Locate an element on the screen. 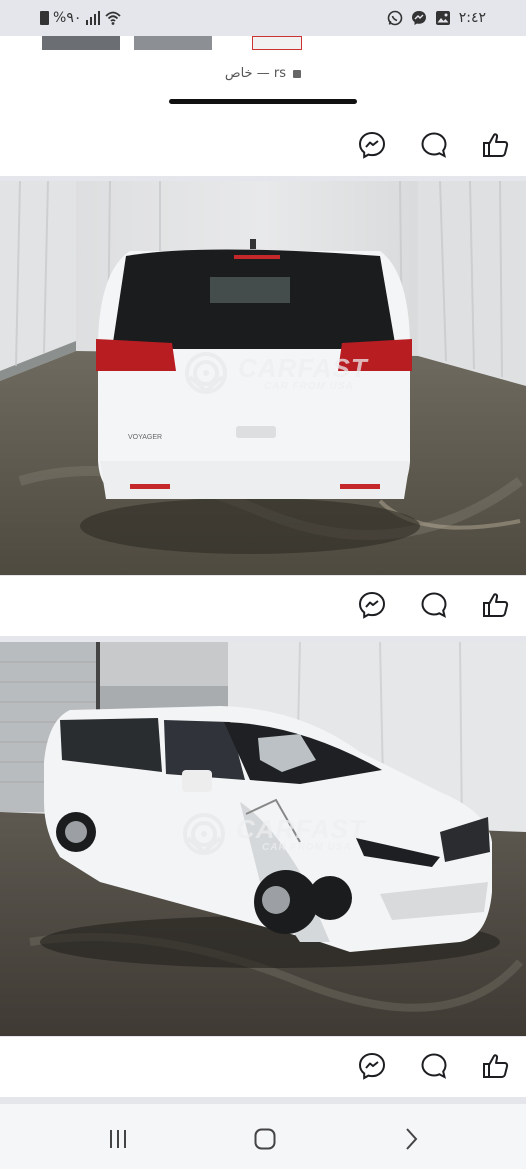 The width and height of the screenshot is (526, 1169). battery-icon is located at coordinates (44, 18).